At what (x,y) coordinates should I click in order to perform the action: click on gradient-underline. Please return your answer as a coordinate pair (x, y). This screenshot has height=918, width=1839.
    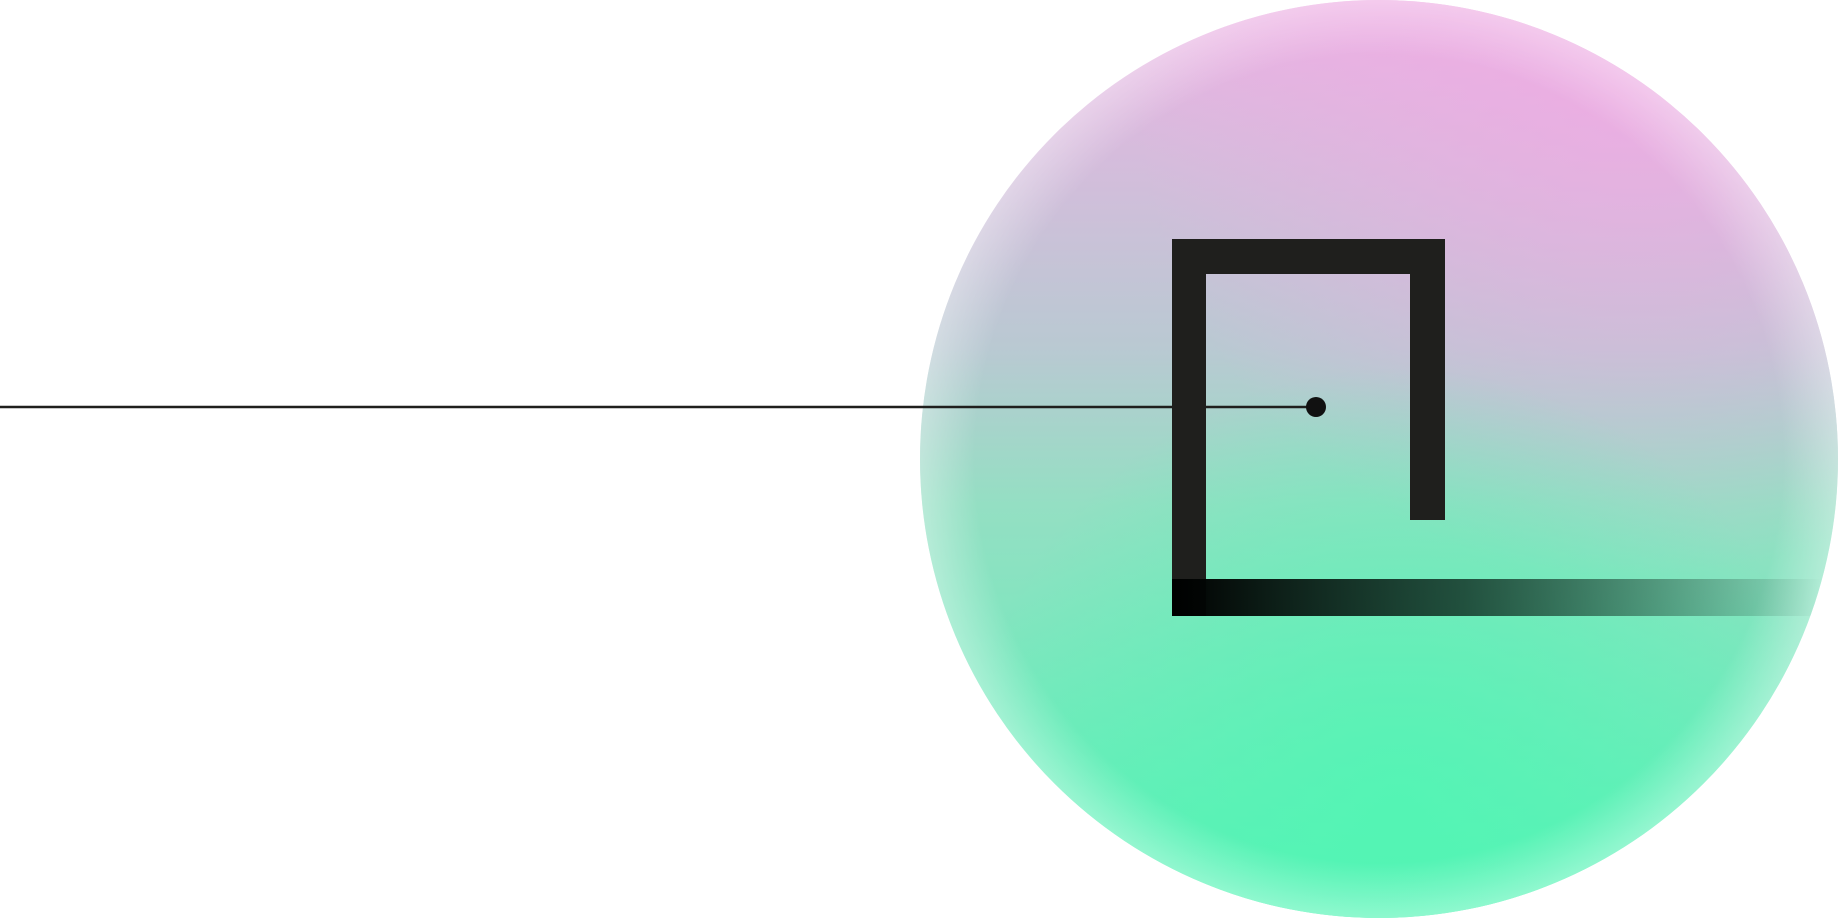
    Looking at the image, I should click on (1497, 597).